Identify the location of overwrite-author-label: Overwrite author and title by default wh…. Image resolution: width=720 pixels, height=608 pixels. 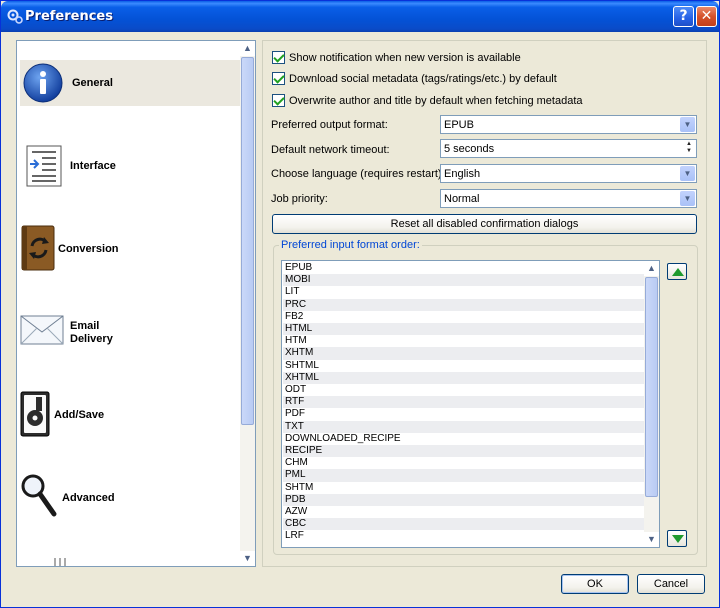
(436, 101).